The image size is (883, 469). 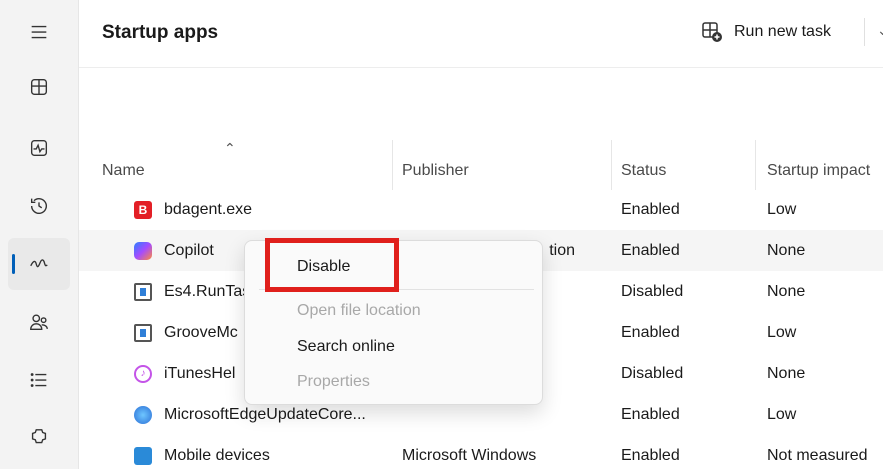 What do you see at coordinates (506, 209) in the screenshot?
I see `cell-publisher` at bounding box center [506, 209].